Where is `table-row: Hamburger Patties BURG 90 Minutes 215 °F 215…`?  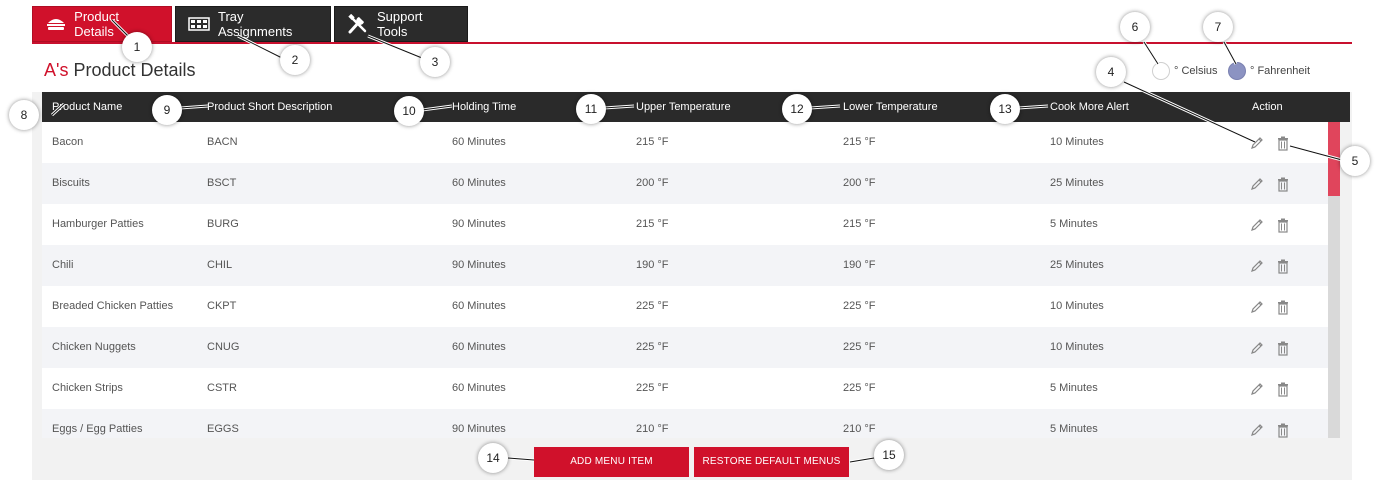 table-row: Hamburger Patties BURG 90 Minutes 215 °F 215… is located at coordinates (687, 224).